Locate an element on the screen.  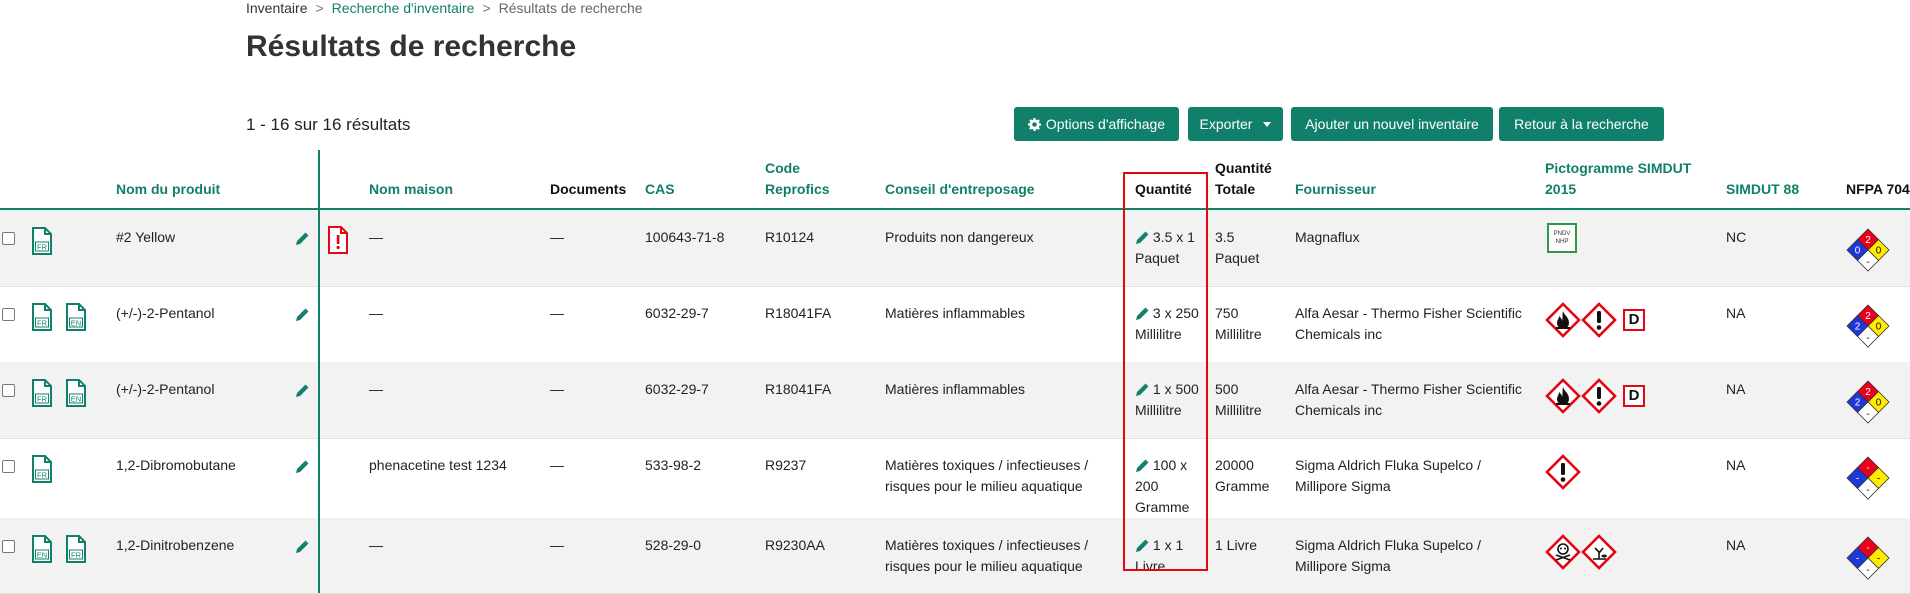
display-options-button: Options d'affichage is located at coordinates (1096, 124).